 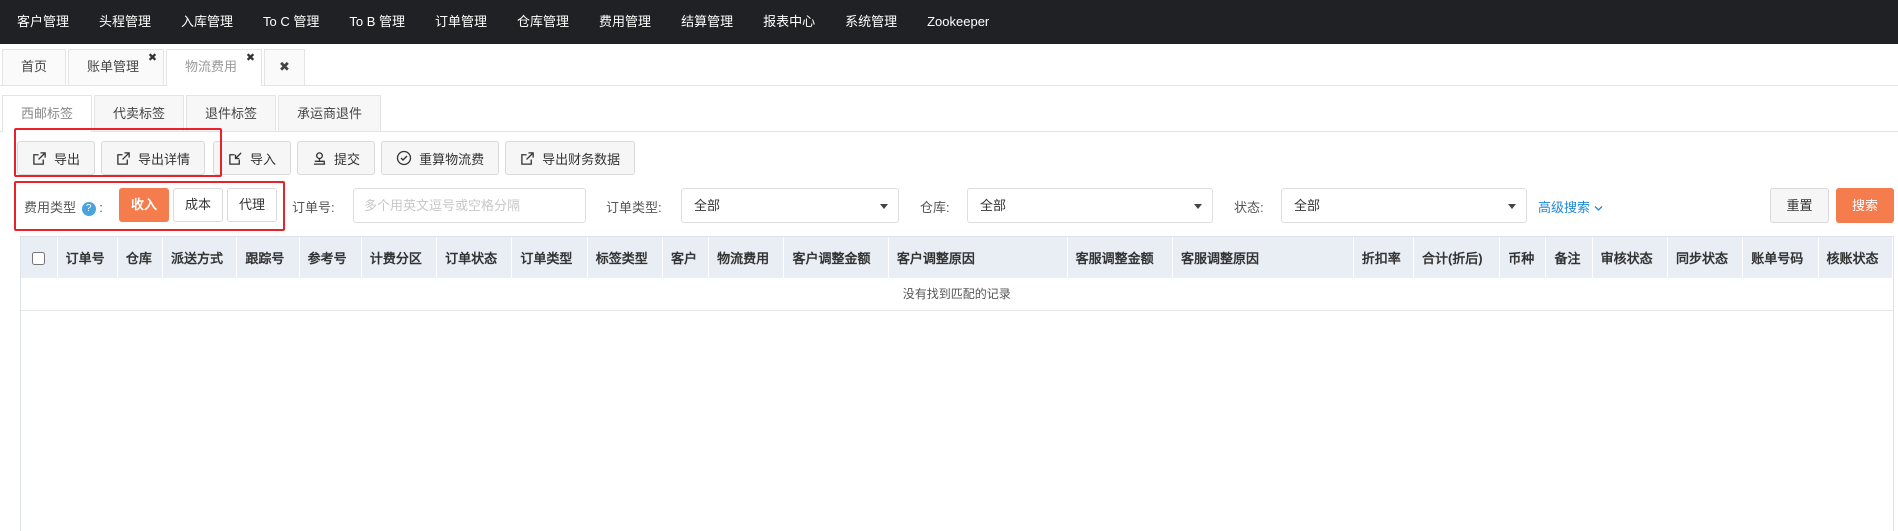 I want to click on nav-reports: 报表中心, so click(x=789, y=22).